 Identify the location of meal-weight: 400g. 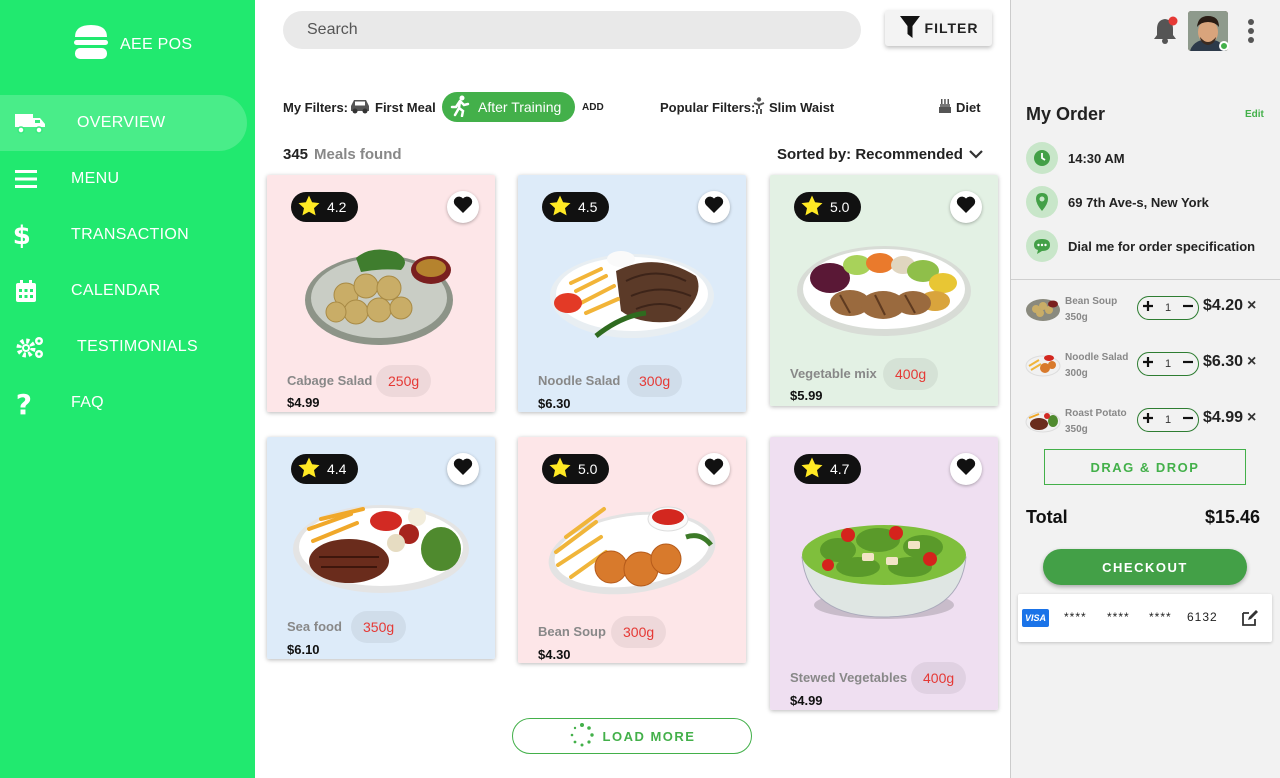
(911, 374).